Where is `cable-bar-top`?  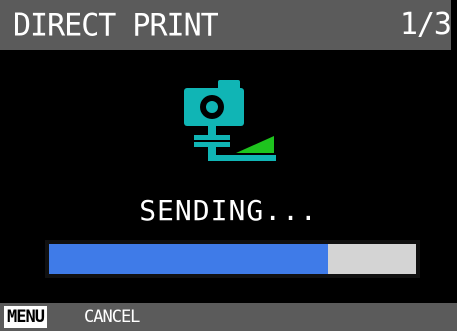
cable-bar-top is located at coordinates (212, 137).